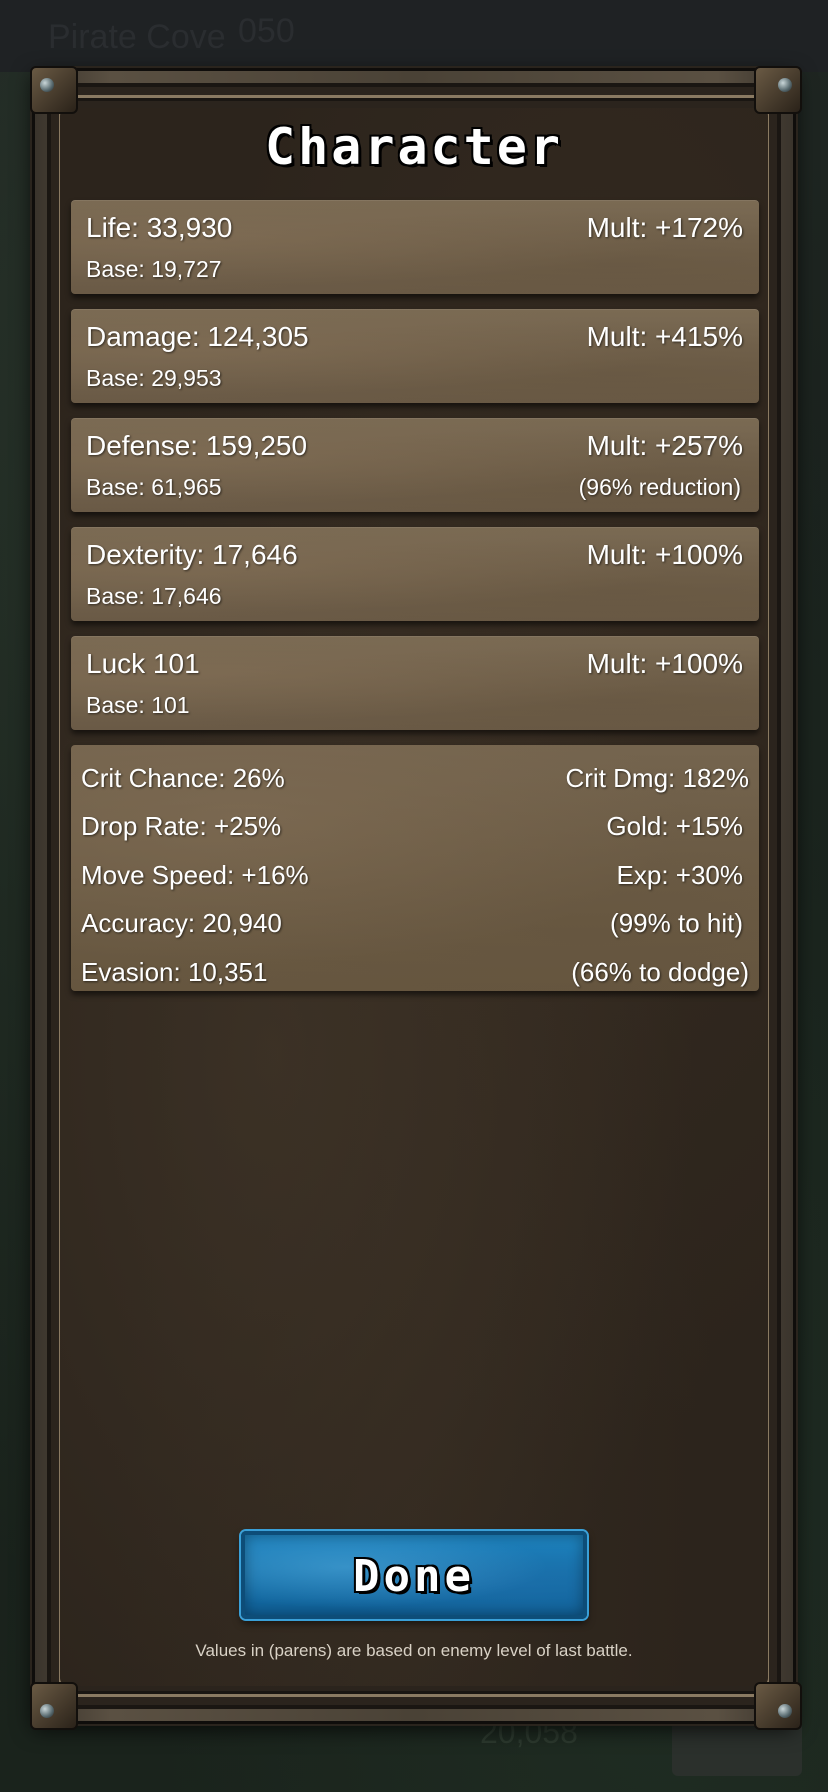  What do you see at coordinates (192, 554) in the screenshot?
I see `stat-value: Dexterity: 17,646` at bounding box center [192, 554].